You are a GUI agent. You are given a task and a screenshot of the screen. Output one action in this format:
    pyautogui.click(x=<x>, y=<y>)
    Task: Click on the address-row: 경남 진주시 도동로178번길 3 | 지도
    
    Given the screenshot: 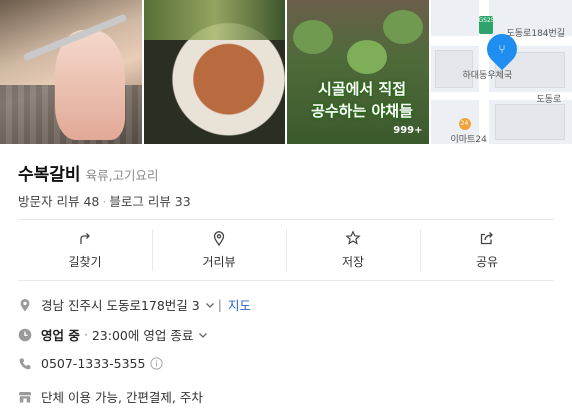 What is the action you would take?
    pyautogui.click(x=134, y=304)
    